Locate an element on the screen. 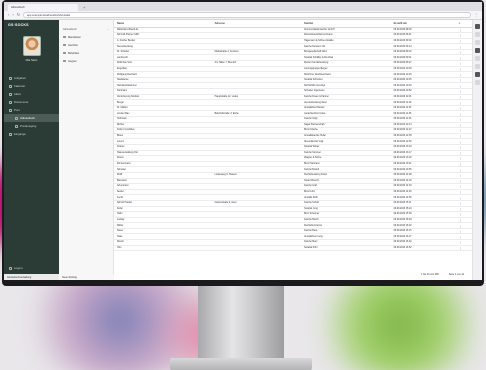  sidebar-item-label: Post is located at coordinates (17, 110).